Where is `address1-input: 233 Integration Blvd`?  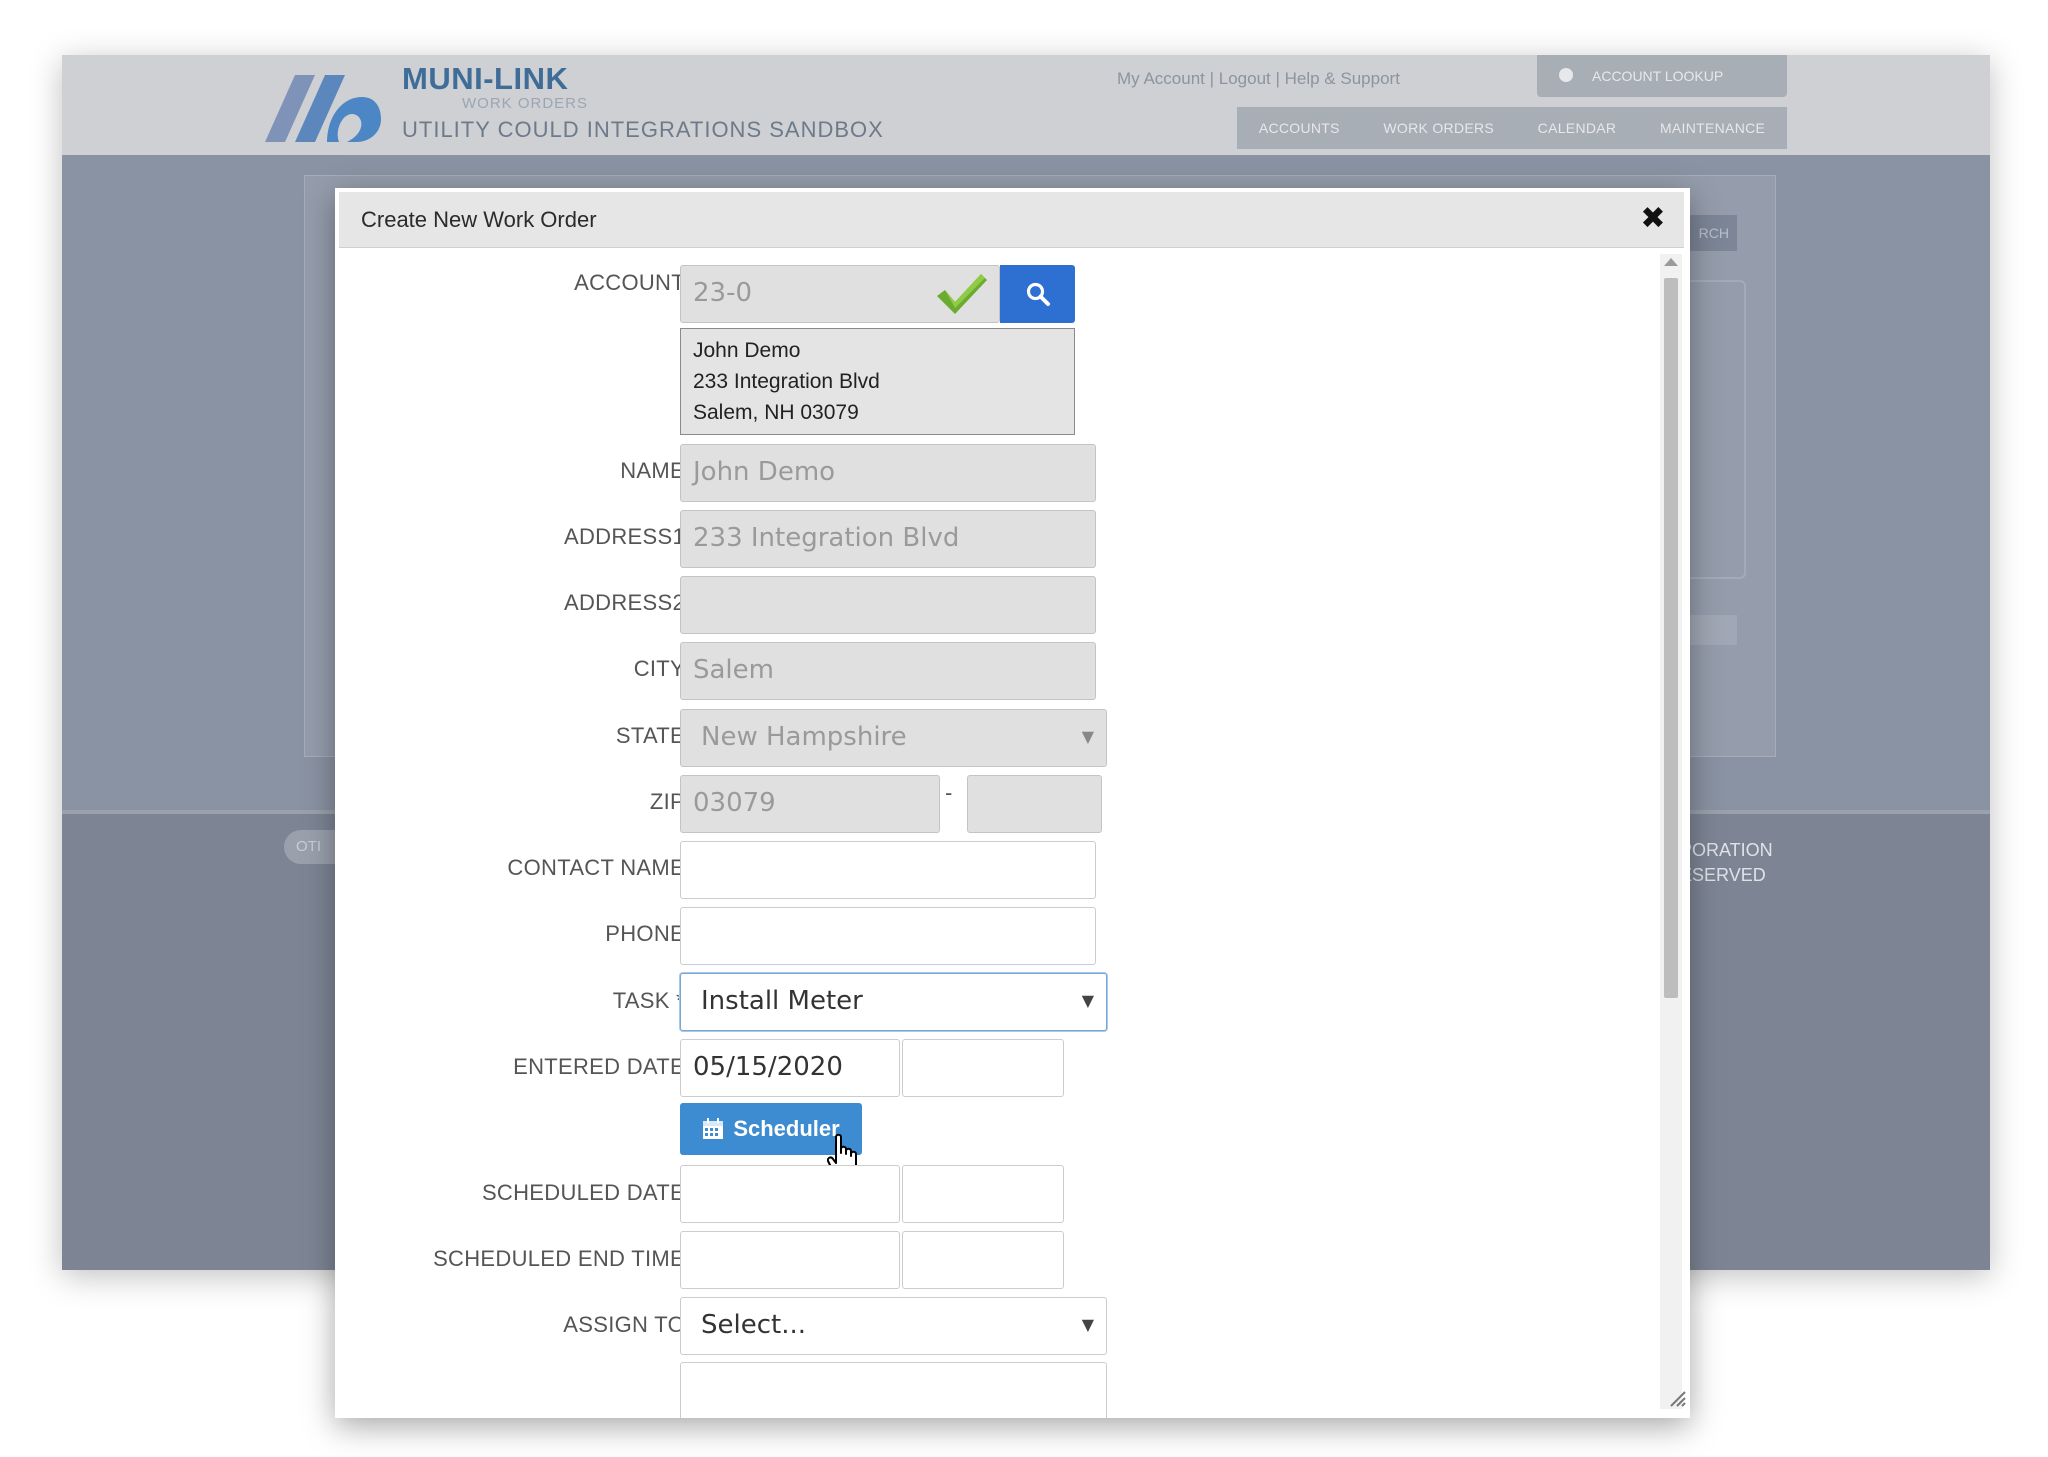
address1-input: 233 Integration Blvd is located at coordinates (888, 539).